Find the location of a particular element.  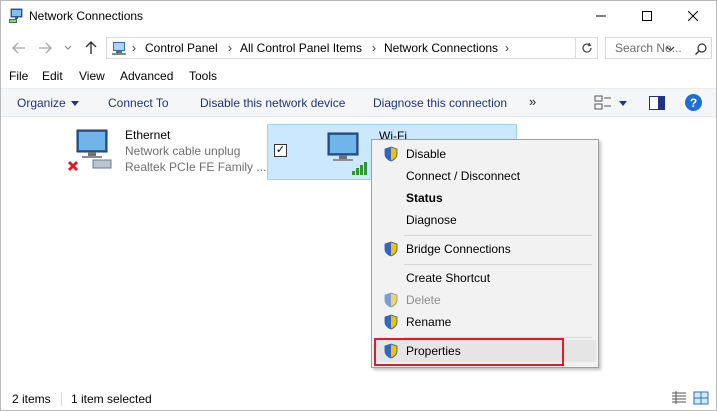

context-menu-label: Rename is located at coordinates (429, 322).